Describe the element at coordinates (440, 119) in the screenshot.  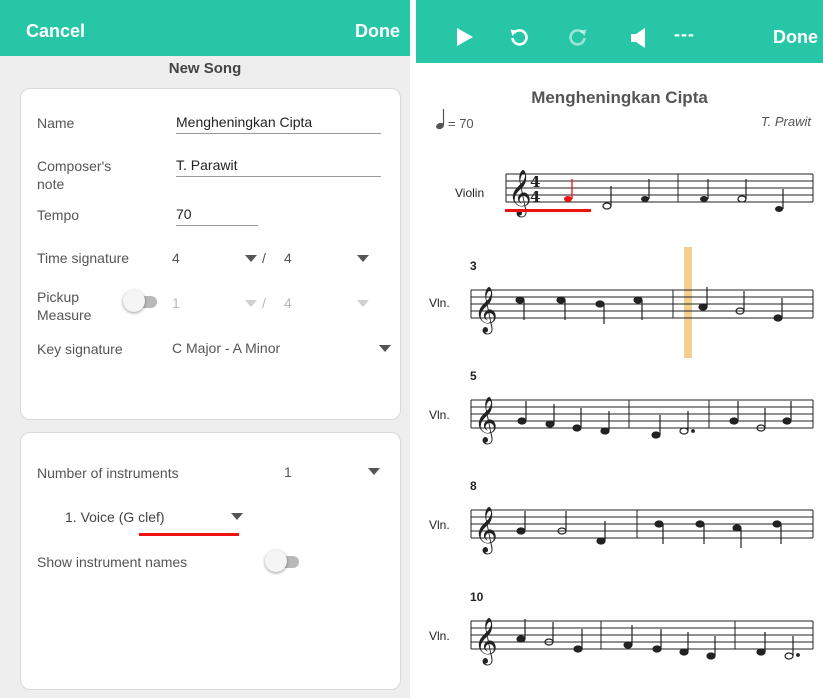
I see `quarter-note-icon` at that location.